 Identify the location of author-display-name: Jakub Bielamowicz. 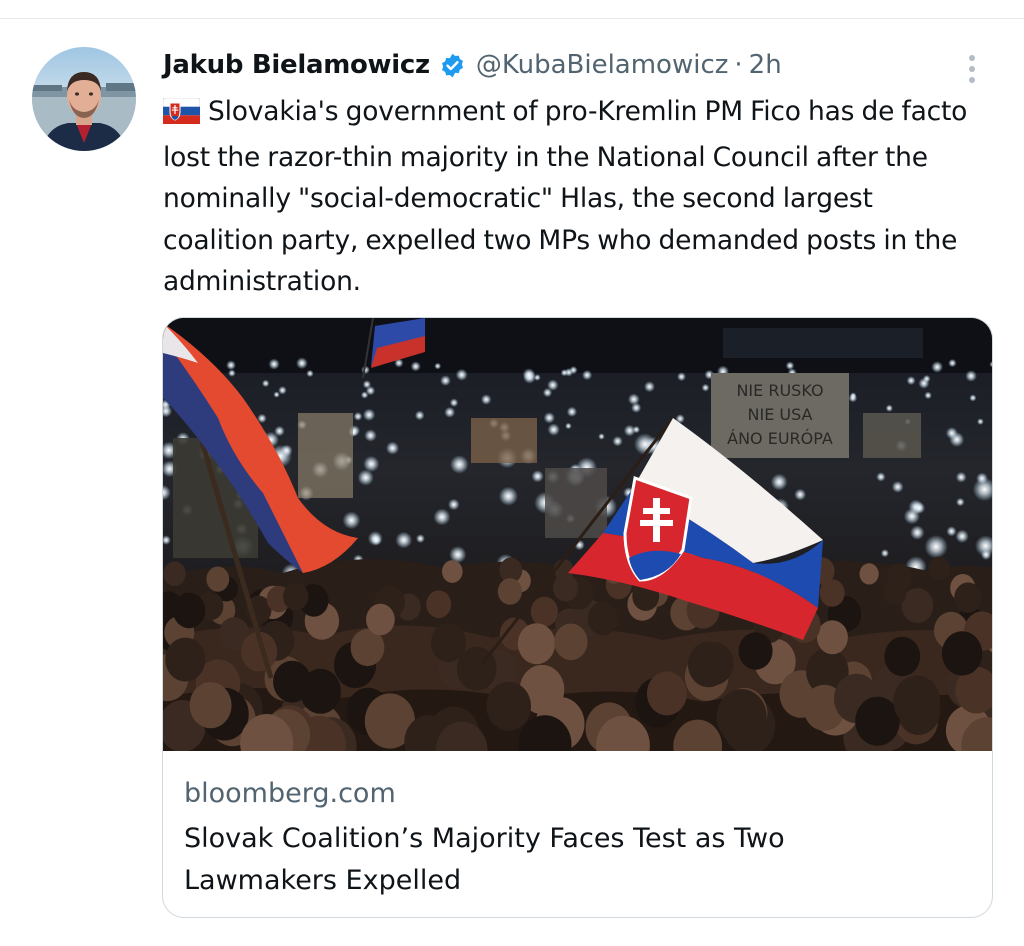
(296, 65).